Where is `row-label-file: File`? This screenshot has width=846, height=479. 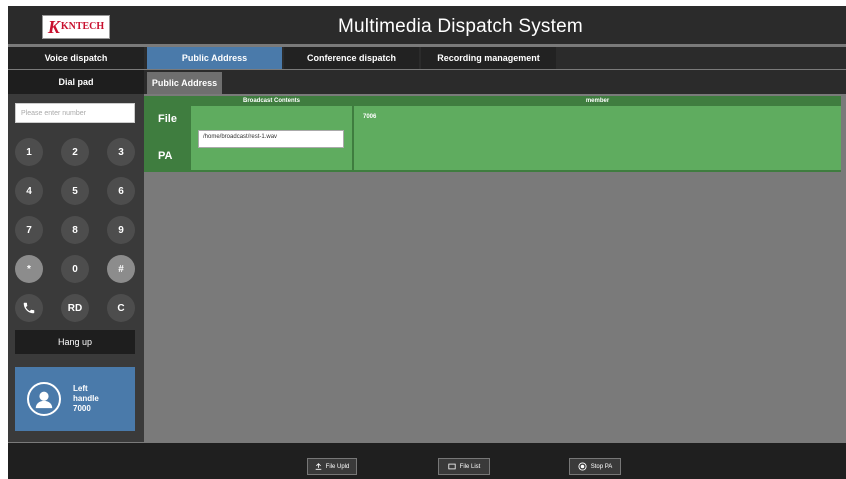
row-label-file: File is located at coordinates (167, 119).